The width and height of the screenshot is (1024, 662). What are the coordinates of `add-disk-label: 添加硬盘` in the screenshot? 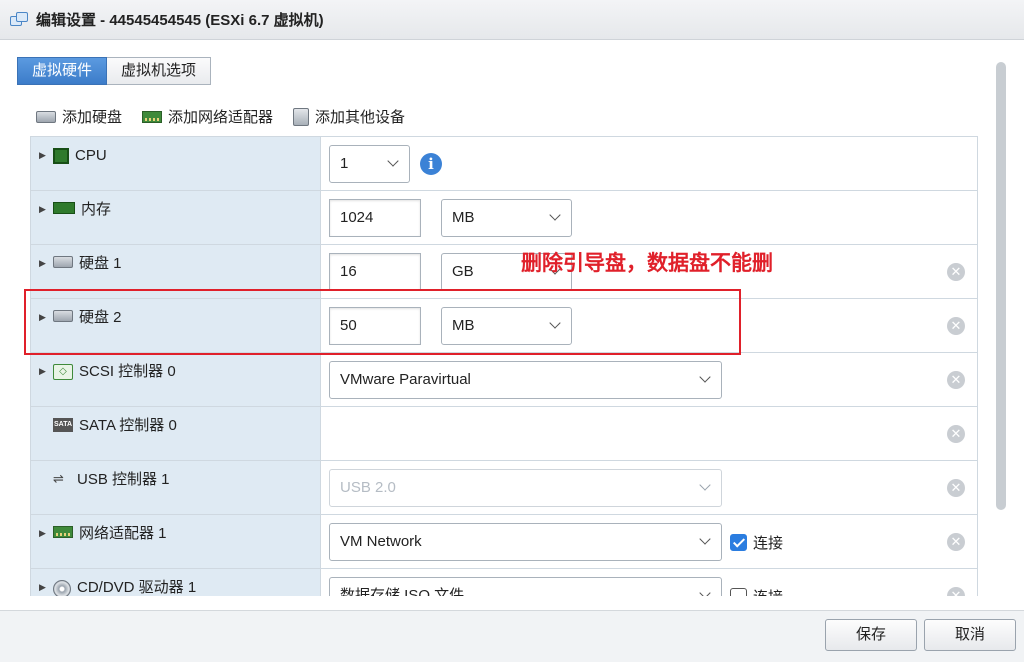 It's located at (92, 117).